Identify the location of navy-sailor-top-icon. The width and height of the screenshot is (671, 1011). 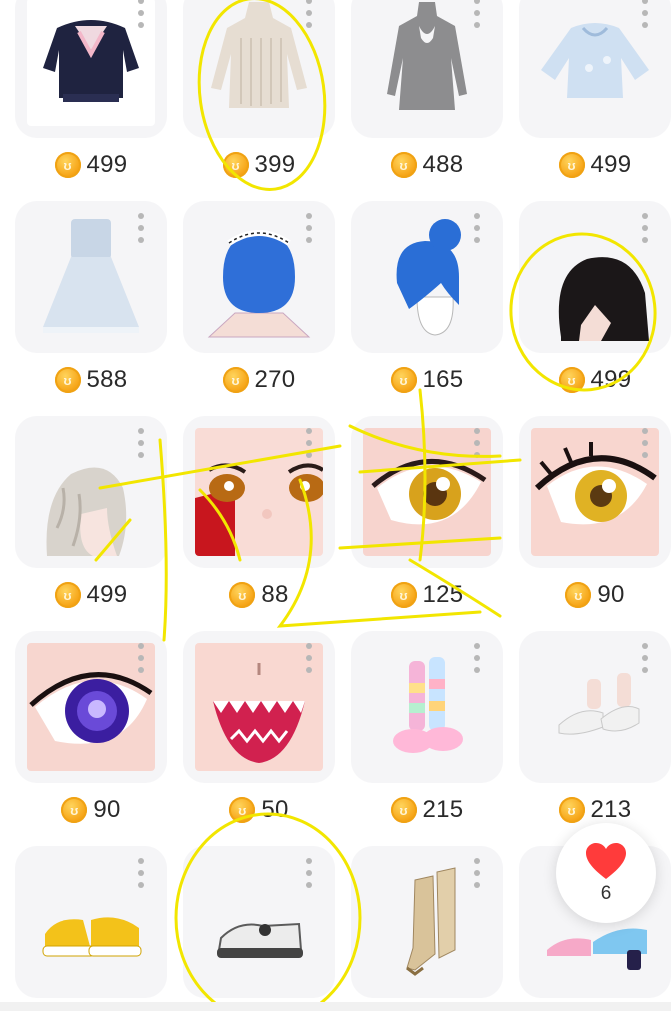
(91, 63).